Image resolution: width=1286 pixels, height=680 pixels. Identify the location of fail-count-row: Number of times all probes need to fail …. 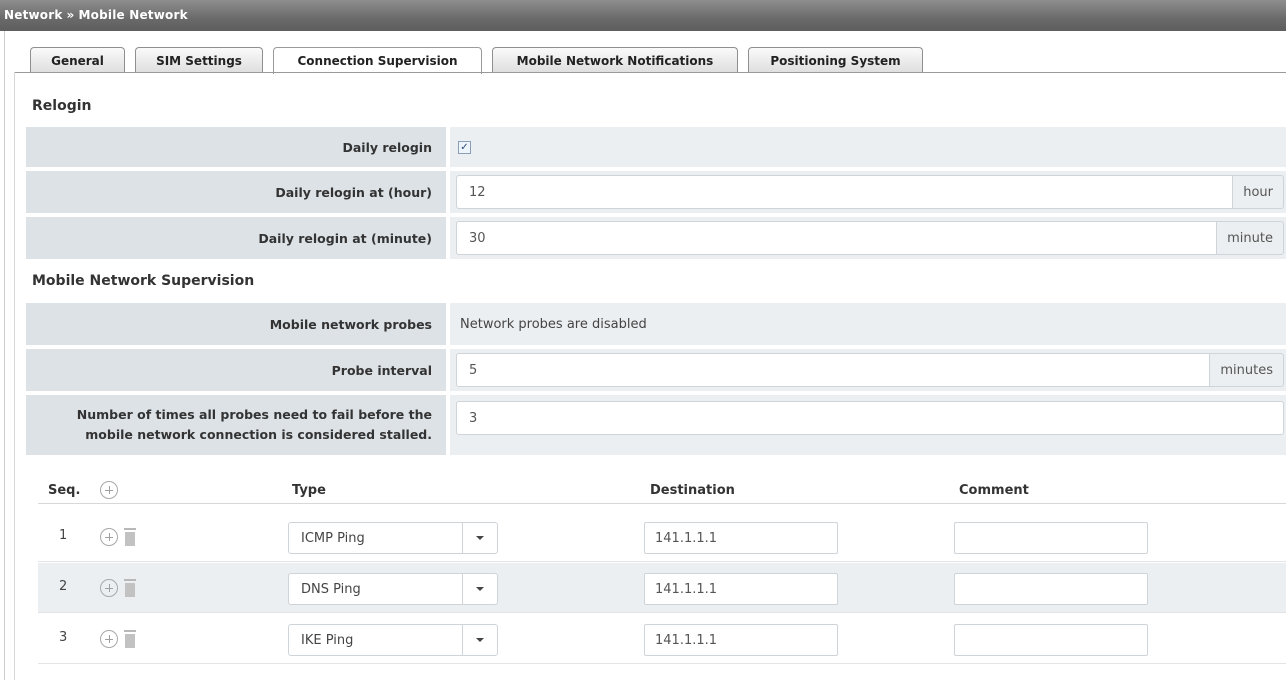
(656, 425).